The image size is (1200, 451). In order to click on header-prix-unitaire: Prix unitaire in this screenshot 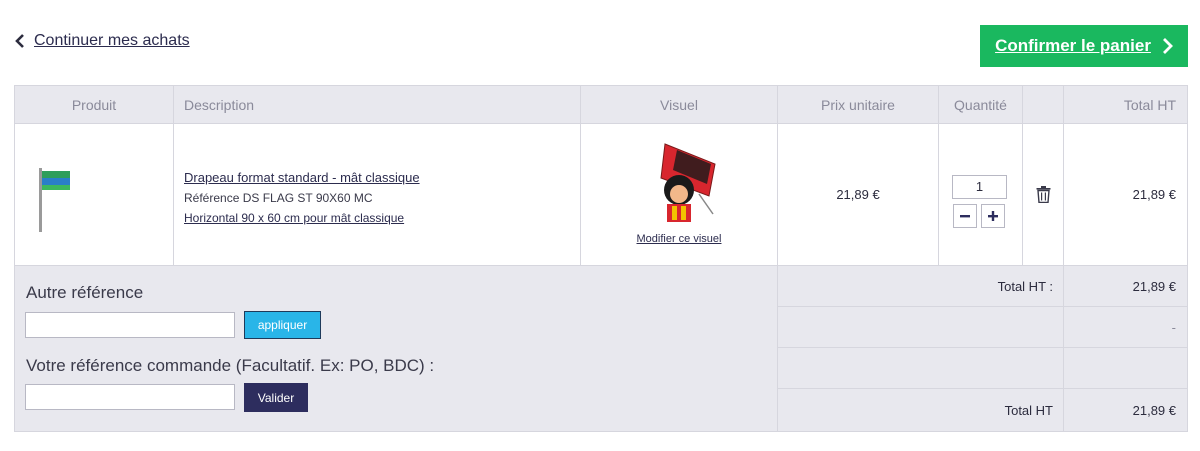, I will do `click(858, 104)`.